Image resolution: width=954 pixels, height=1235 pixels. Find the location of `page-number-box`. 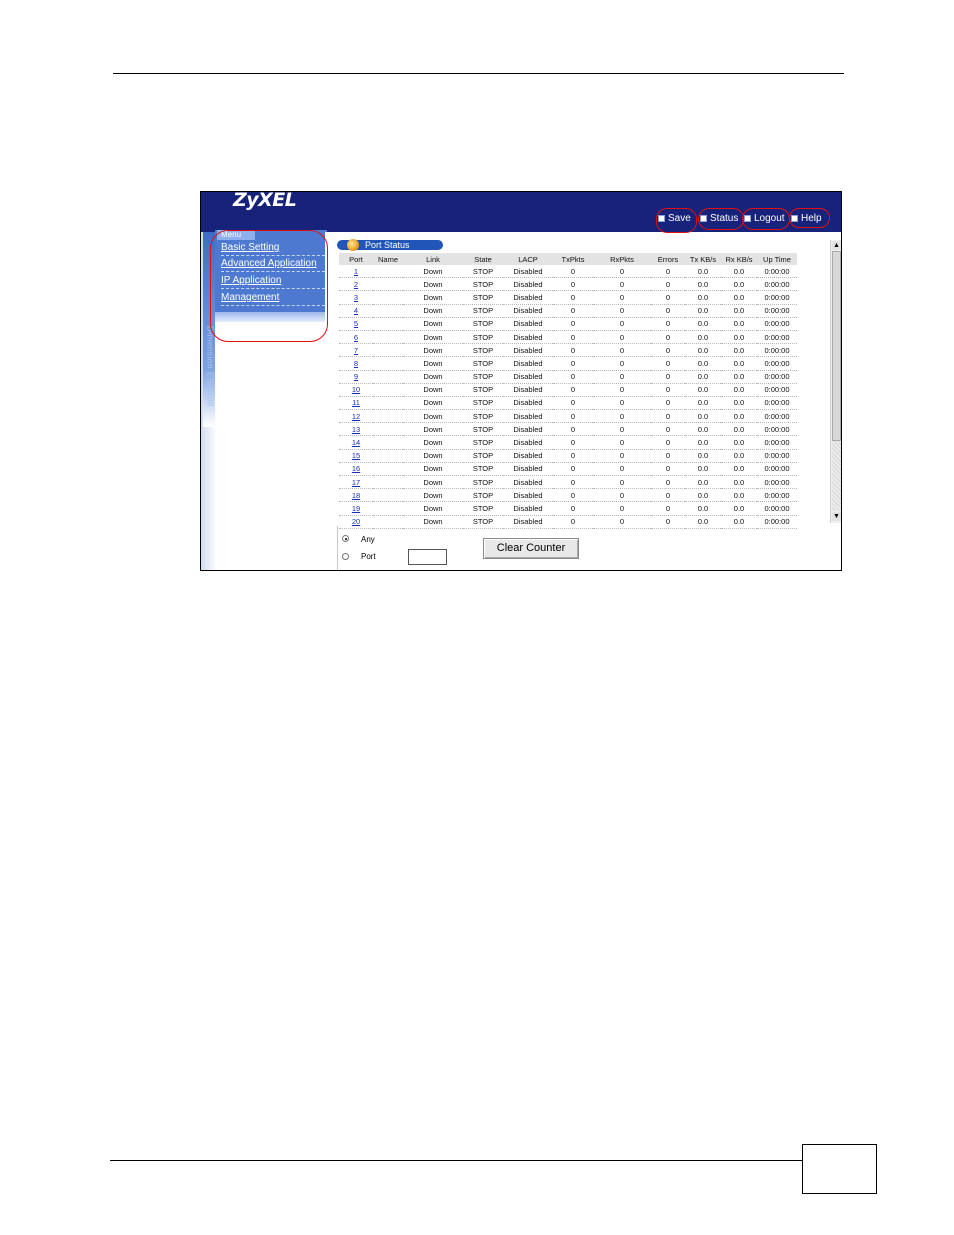

page-number-box is located at coordinates (839, 1169).